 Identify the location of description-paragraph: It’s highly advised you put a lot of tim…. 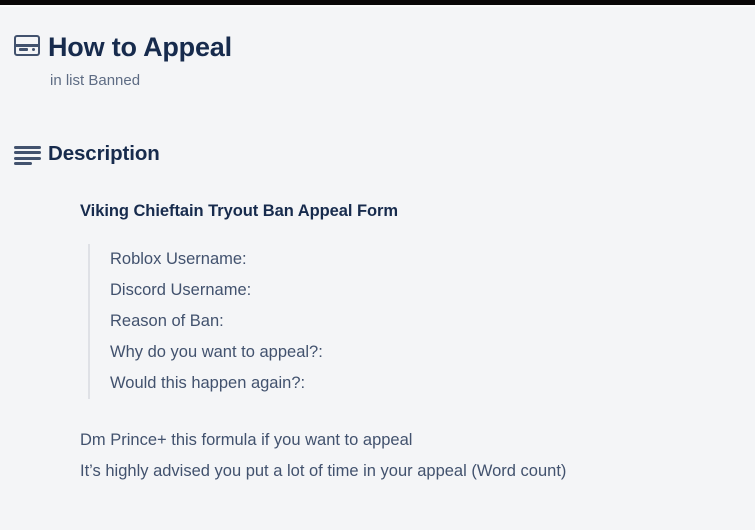
(323, 471).